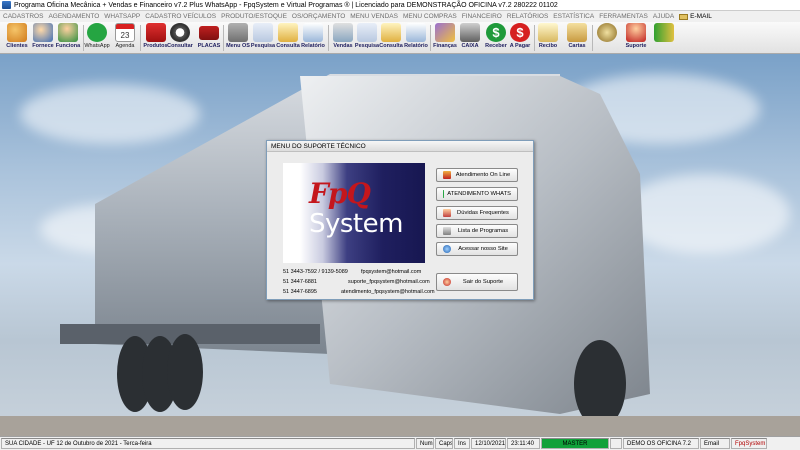 This screenshot has height=450, width=800. What do you see at coordinates (425, 443) in the screenshot?
I see `status-num: Num` at bounding box center [425, 443].